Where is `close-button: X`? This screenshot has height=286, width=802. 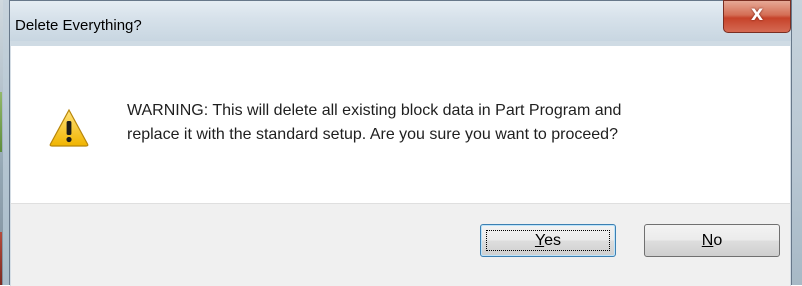 close-button: X is located at coordinates (757, 16).